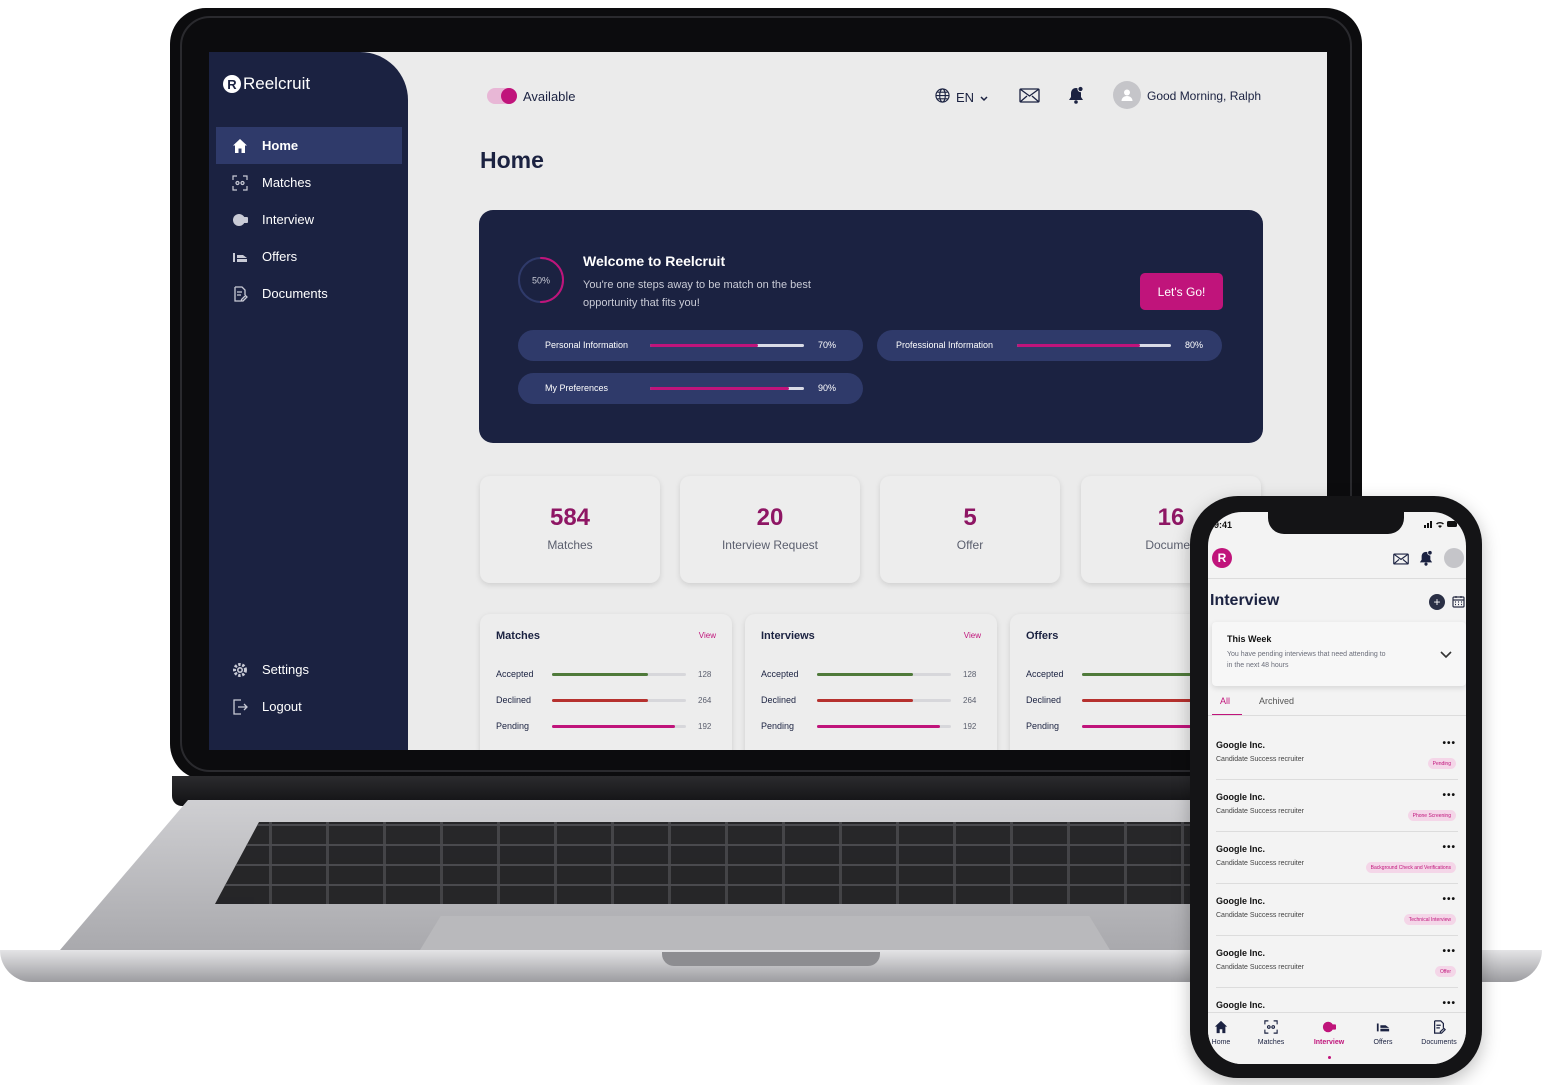  I want to click on profile-progress-label: 50%, so click(541, 281).